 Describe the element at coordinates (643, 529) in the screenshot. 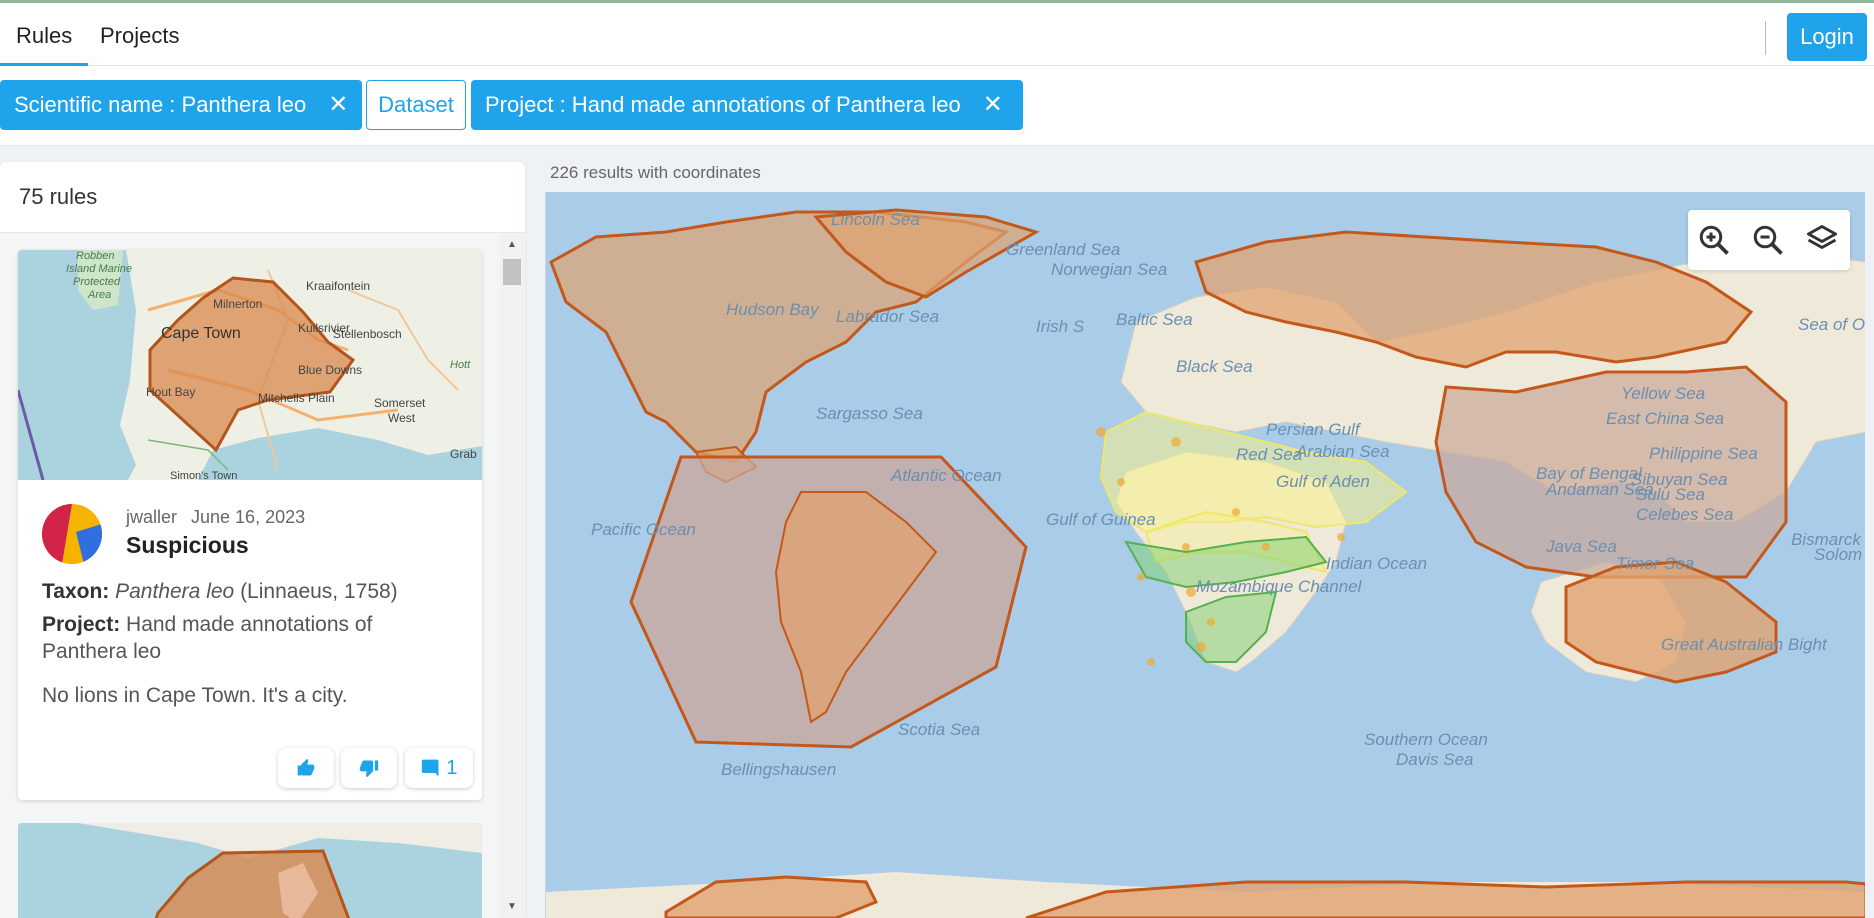

I see `map-label: Pacific Ocean` at that location.